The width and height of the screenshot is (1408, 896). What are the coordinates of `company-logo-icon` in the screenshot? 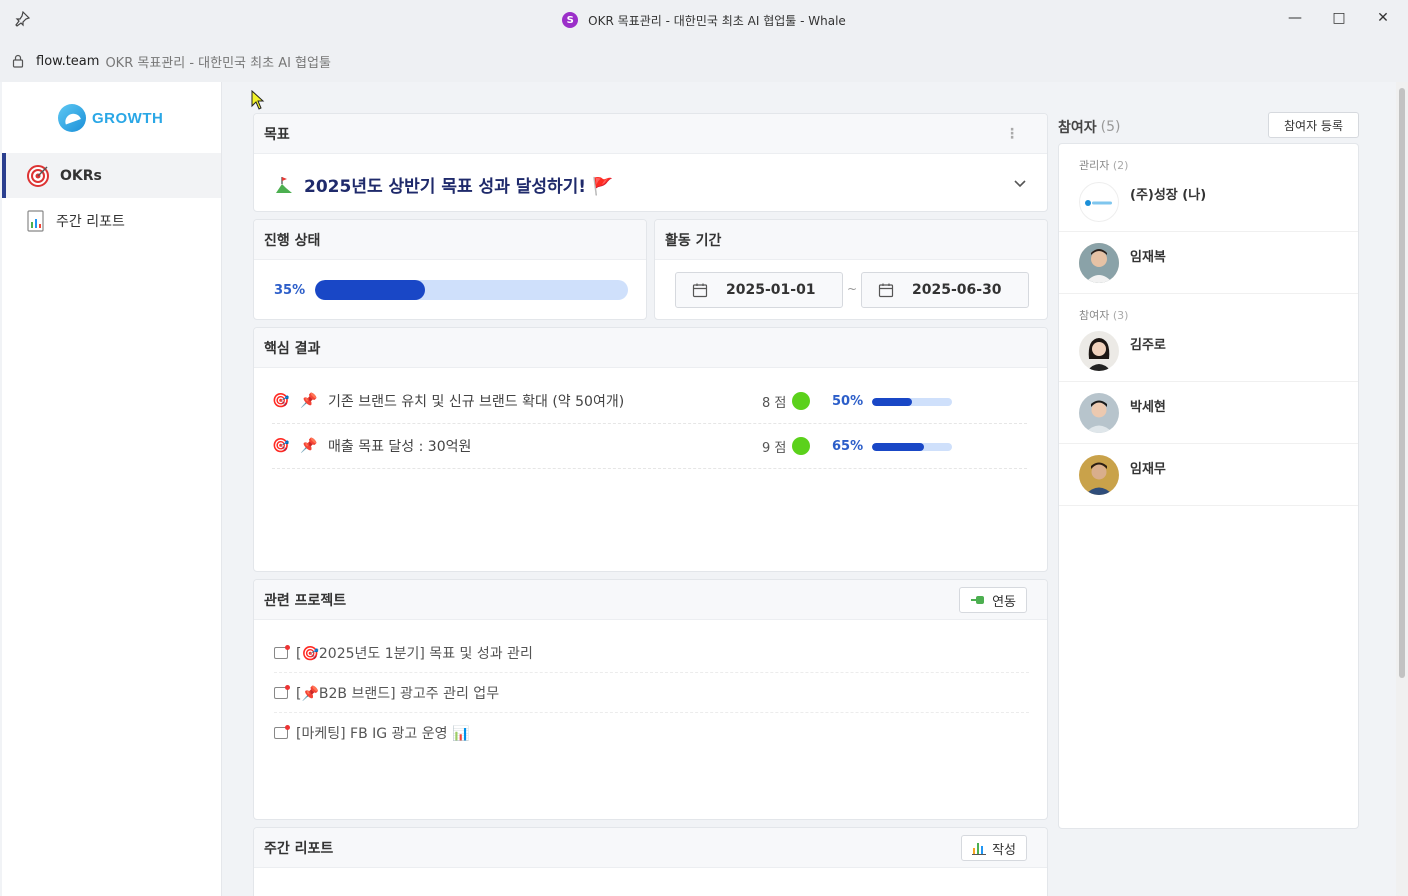 It's located at (1098, 203).